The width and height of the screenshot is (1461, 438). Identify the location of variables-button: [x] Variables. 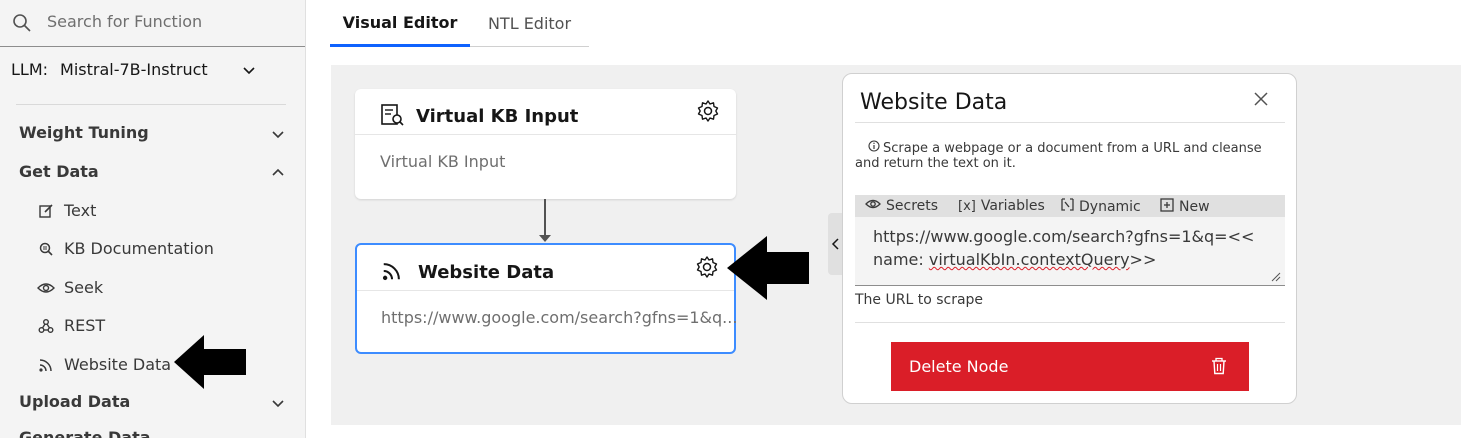
(1001, 206).